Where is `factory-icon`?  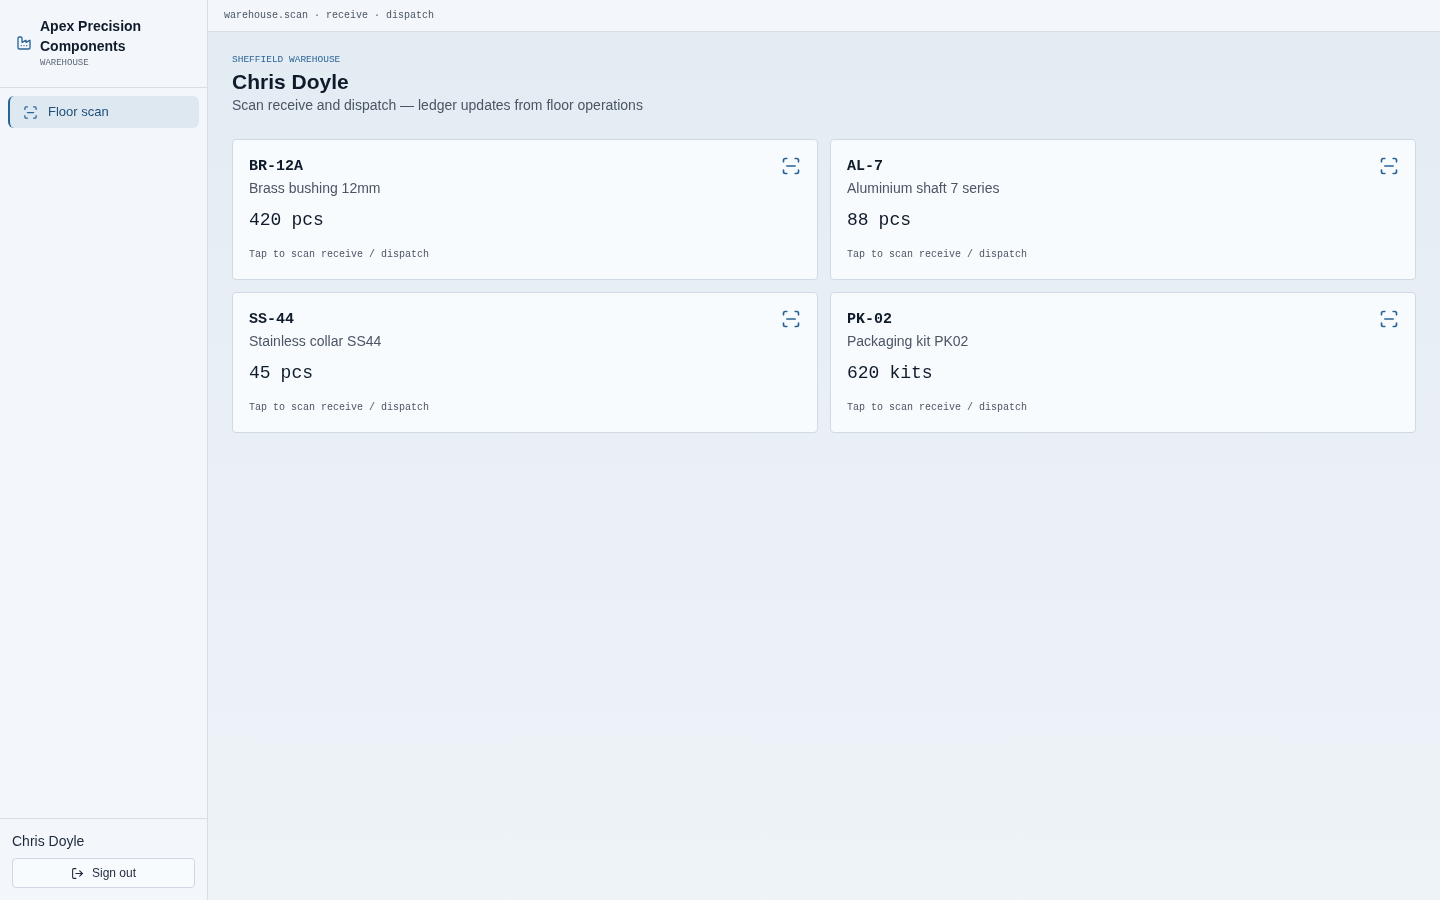 factory-icon is located at coordinates (24, 42).